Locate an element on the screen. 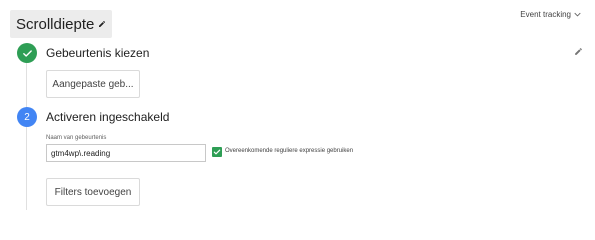 The height and width of the screenshot is (240, 595). pencil-icon is located at coordinates (102, 24).